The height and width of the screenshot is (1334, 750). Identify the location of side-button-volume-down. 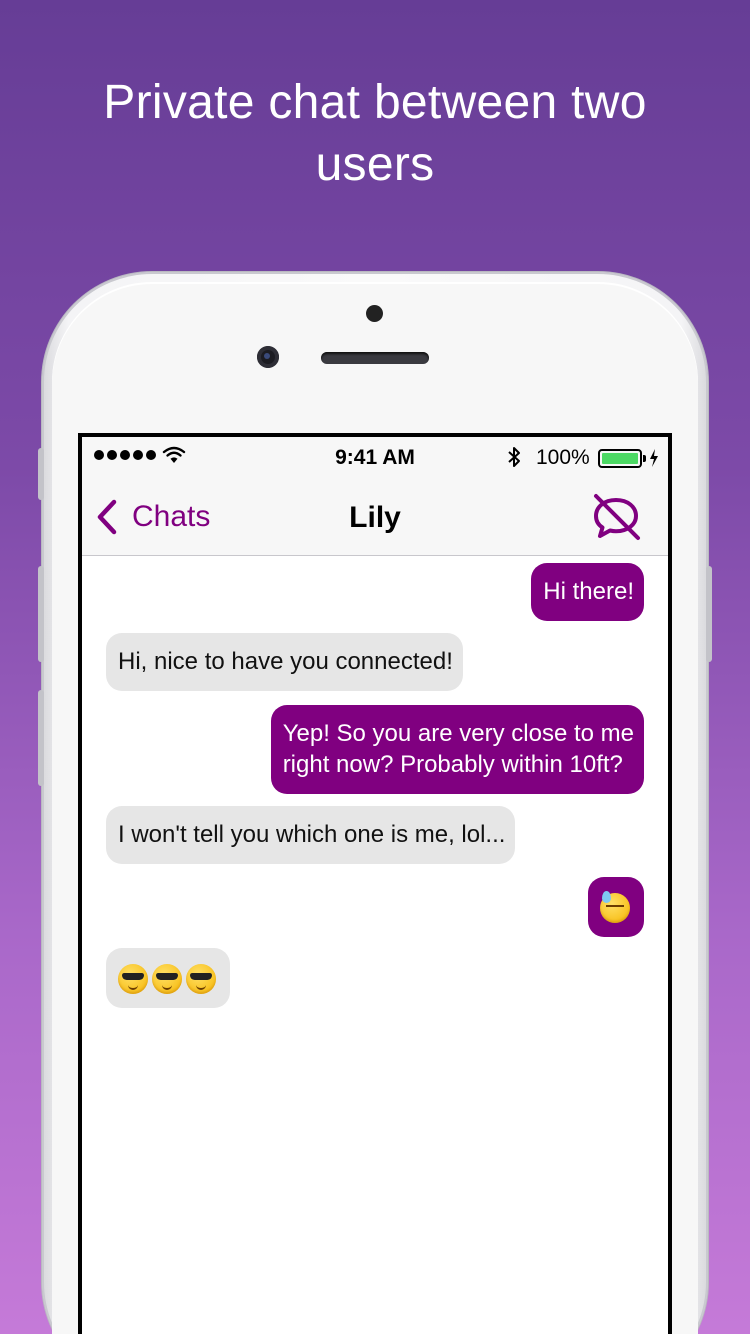
(41, 738).